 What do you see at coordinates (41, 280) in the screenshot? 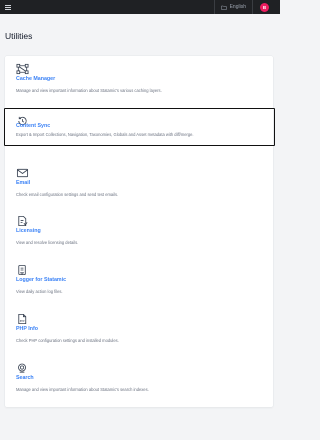
I see `utility-title: Logger for Statamic` at bounding box center [41, 280].